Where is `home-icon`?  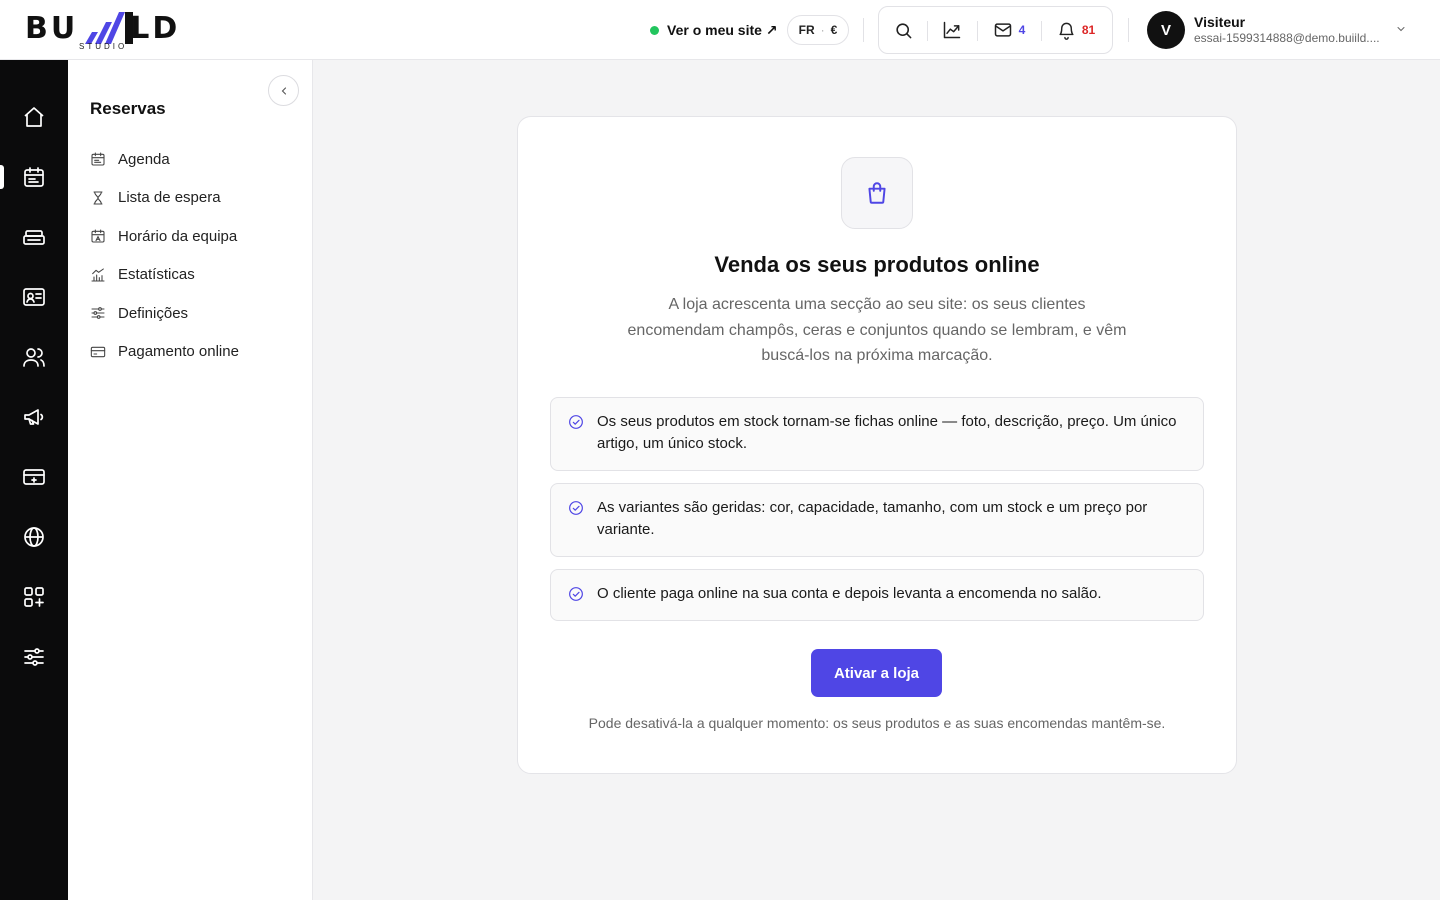 home-icon is located at coordinates (34, 117).